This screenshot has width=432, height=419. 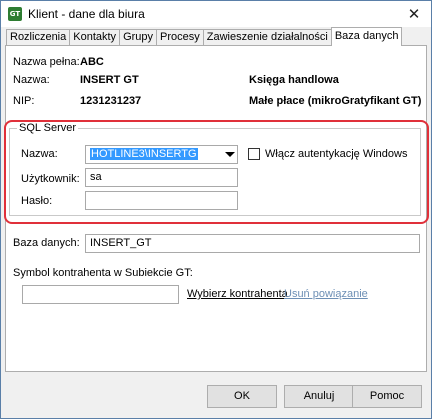 I want to click on tab-kontakty: Kontakty, so click(x=95, y=37).